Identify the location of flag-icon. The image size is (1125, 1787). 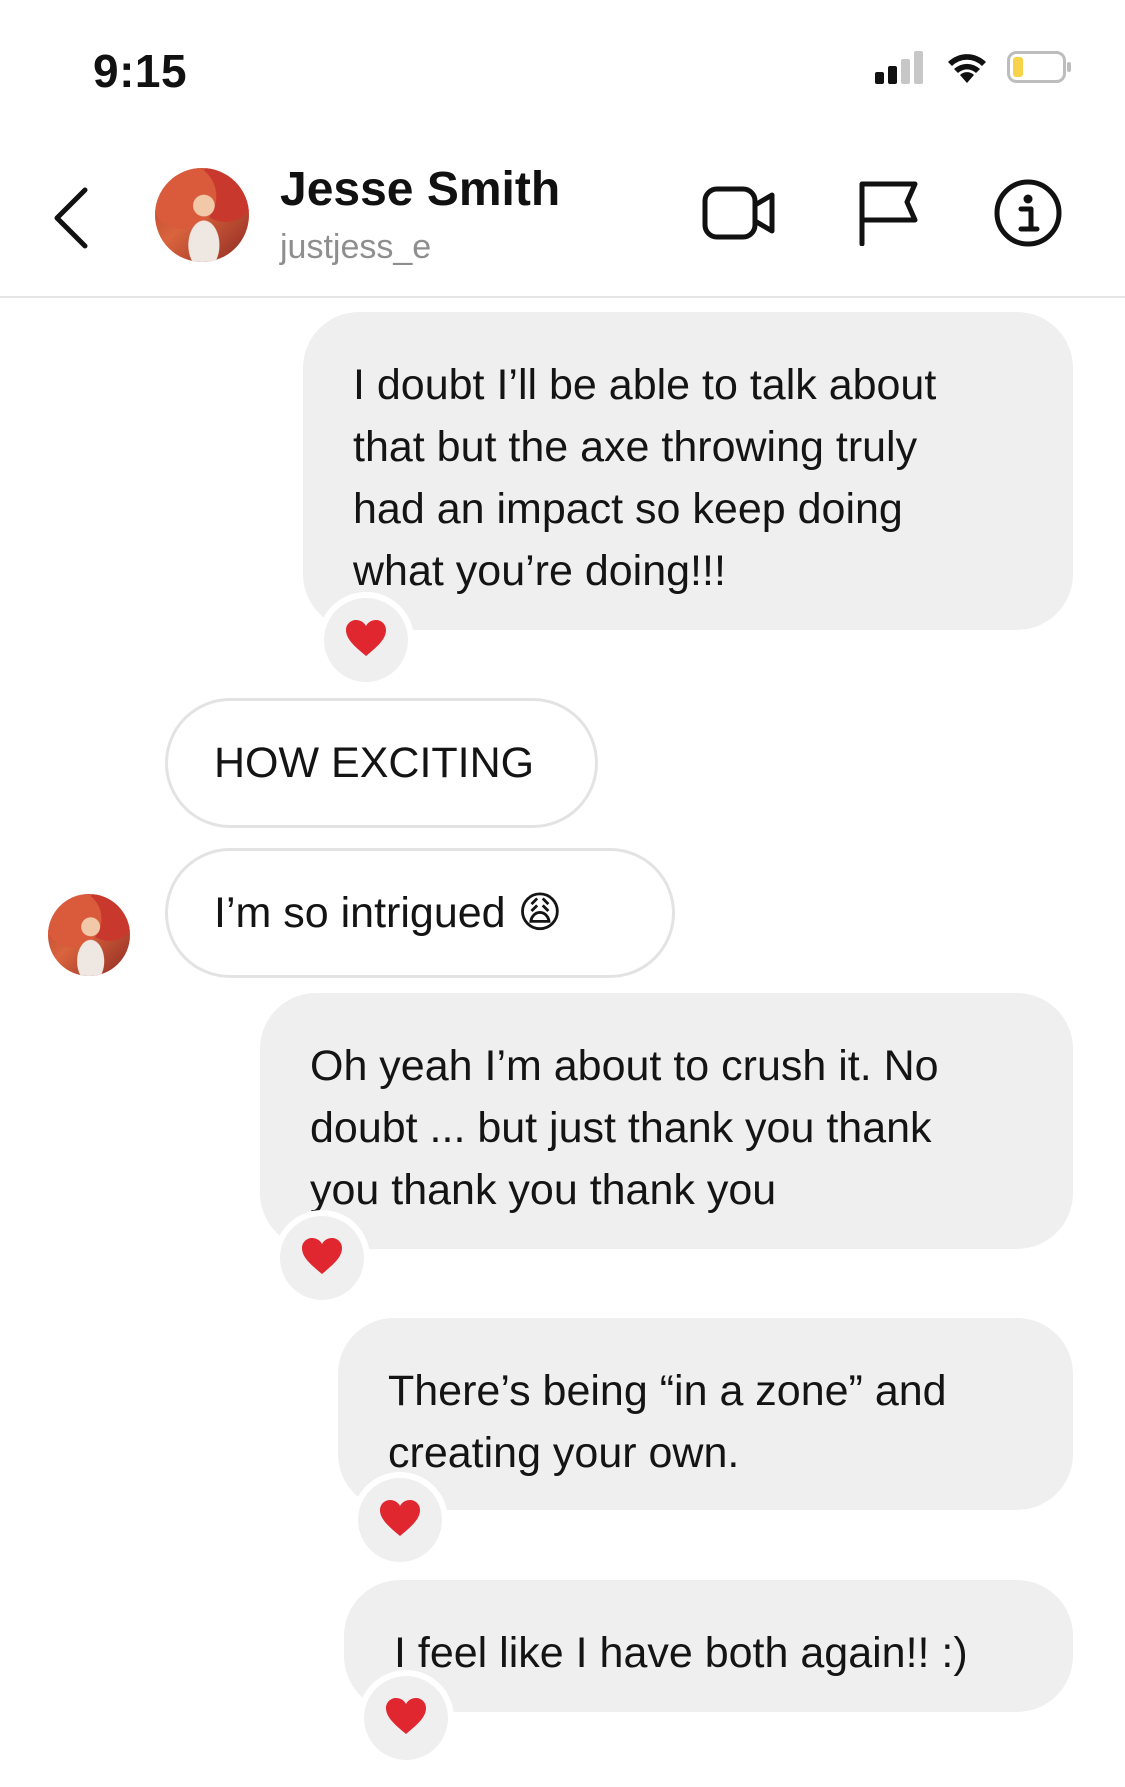
(888, 215).